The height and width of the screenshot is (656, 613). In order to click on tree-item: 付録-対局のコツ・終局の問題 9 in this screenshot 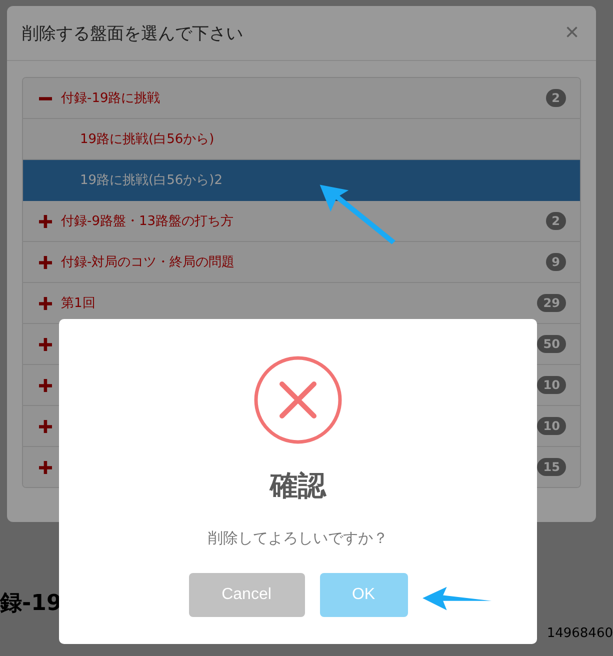, I will do `click(301, 262)`.